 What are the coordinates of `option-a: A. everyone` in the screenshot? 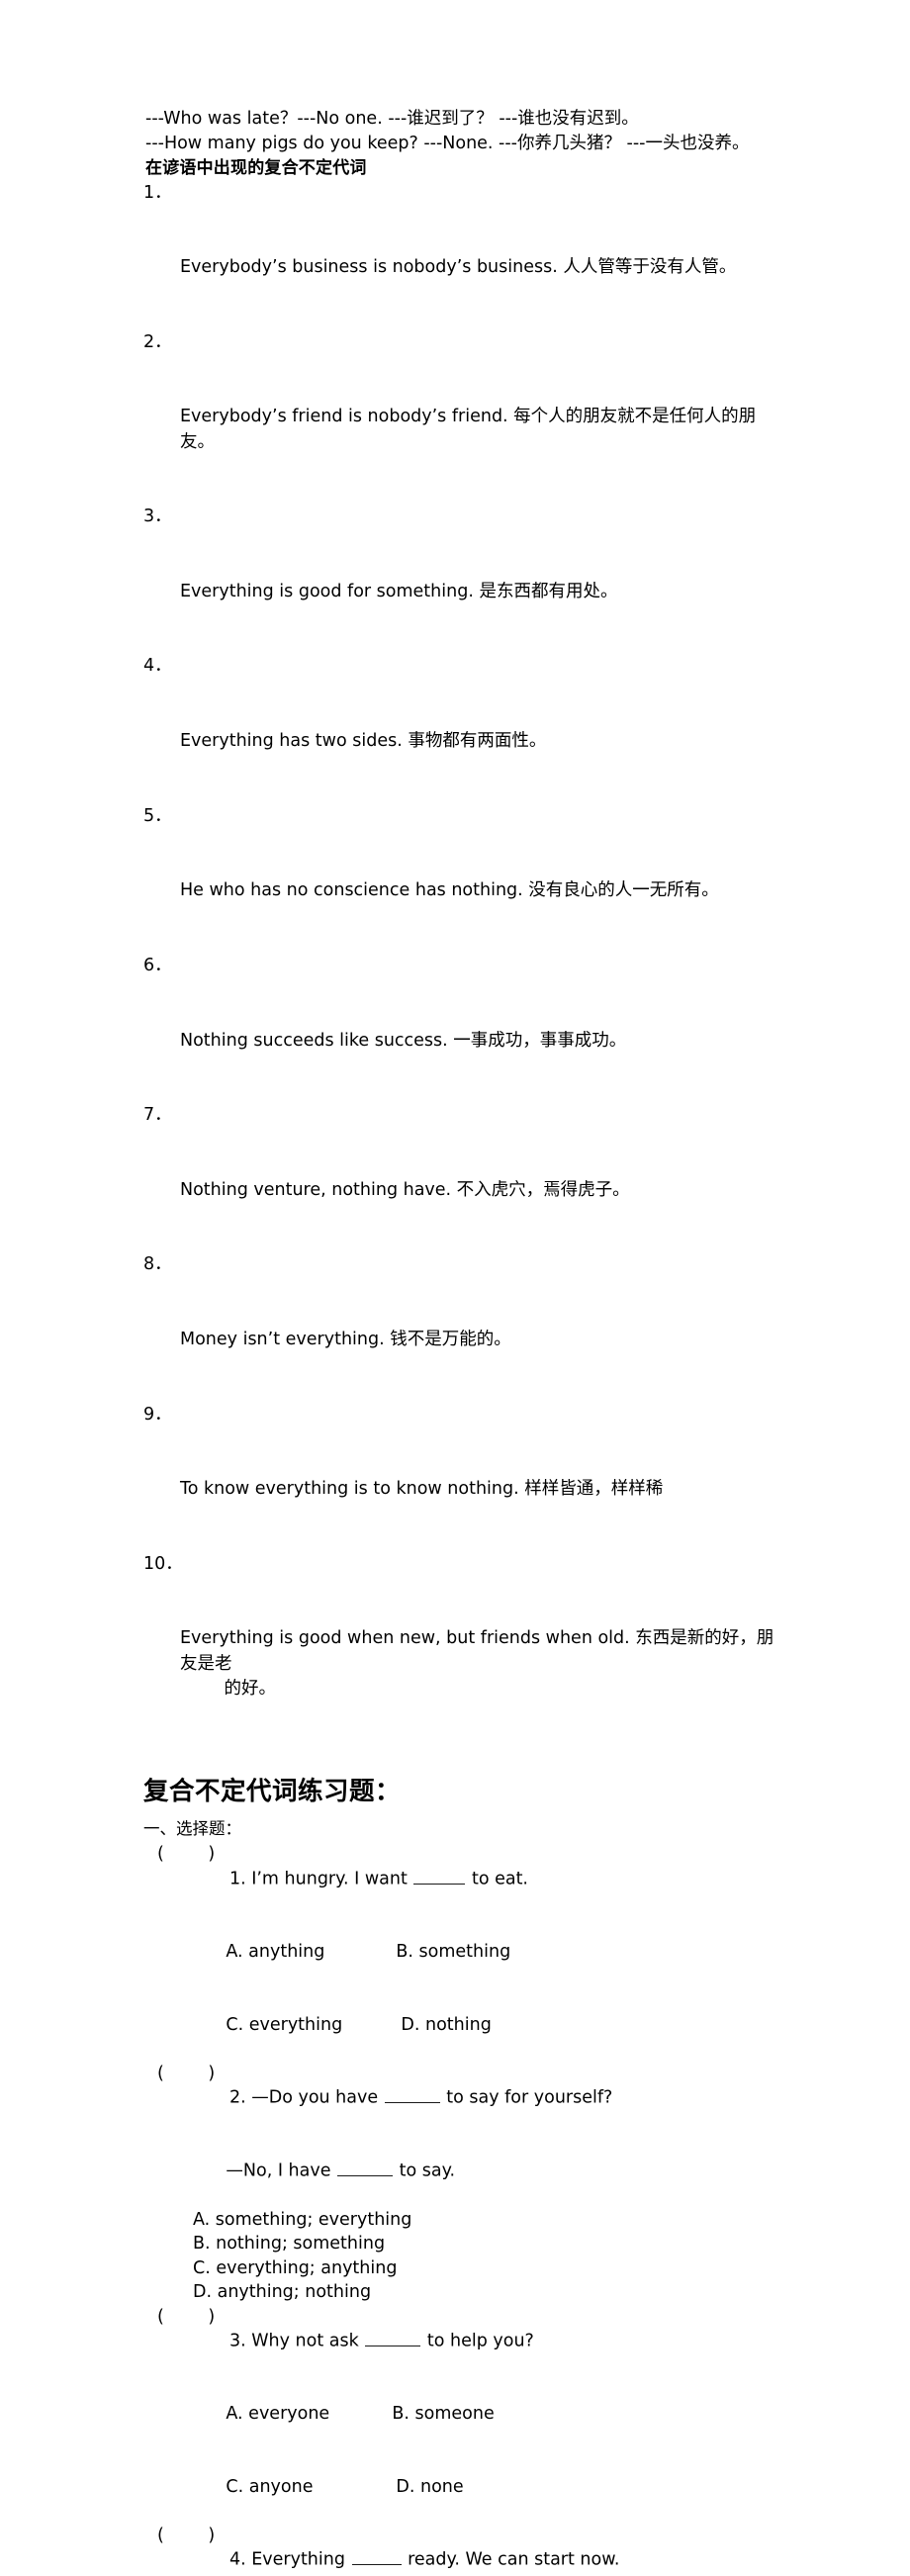 It's located at (309, 2414).